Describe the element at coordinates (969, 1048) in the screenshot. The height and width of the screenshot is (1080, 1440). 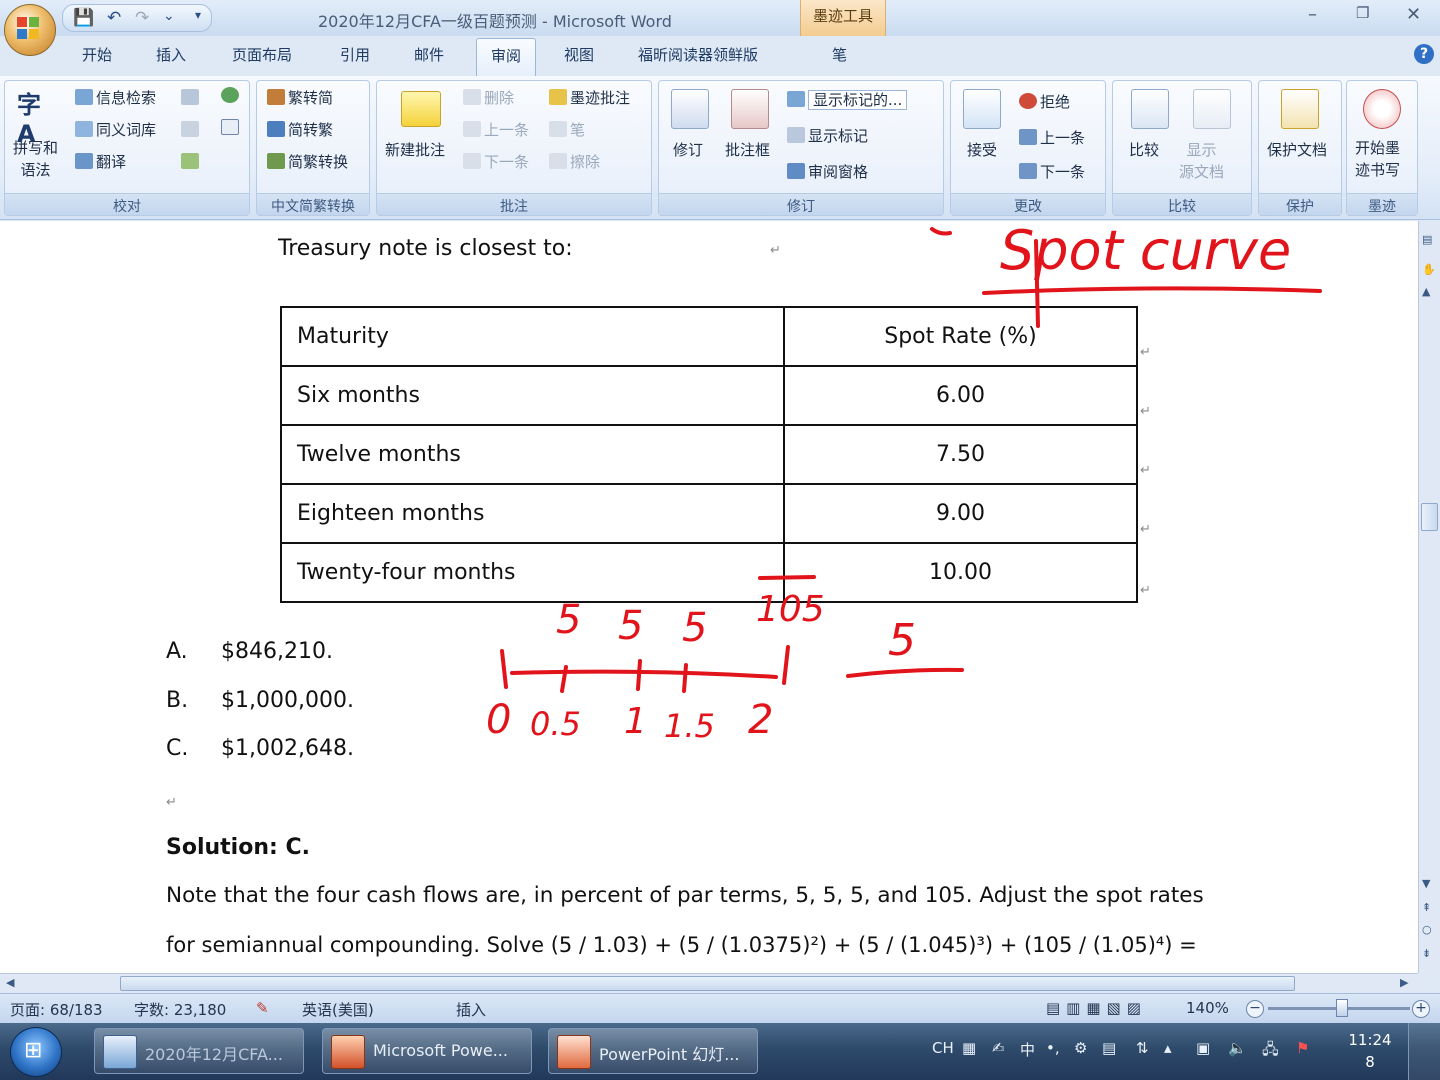
I see `ime-keyboard-icon: ▦` at that location.